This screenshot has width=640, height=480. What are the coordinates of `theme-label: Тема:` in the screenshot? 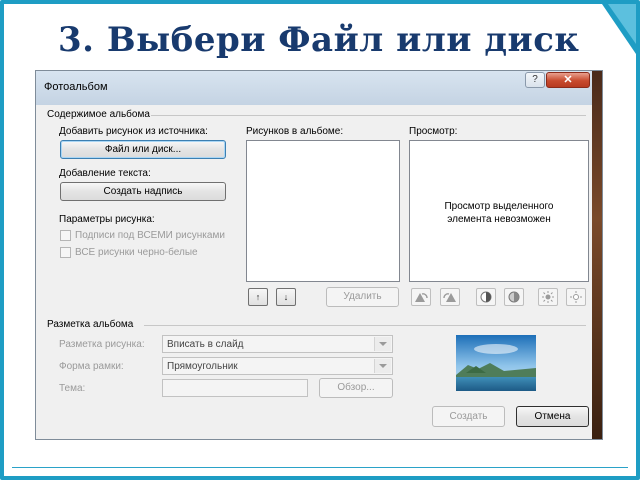 It's located at (72, 388).